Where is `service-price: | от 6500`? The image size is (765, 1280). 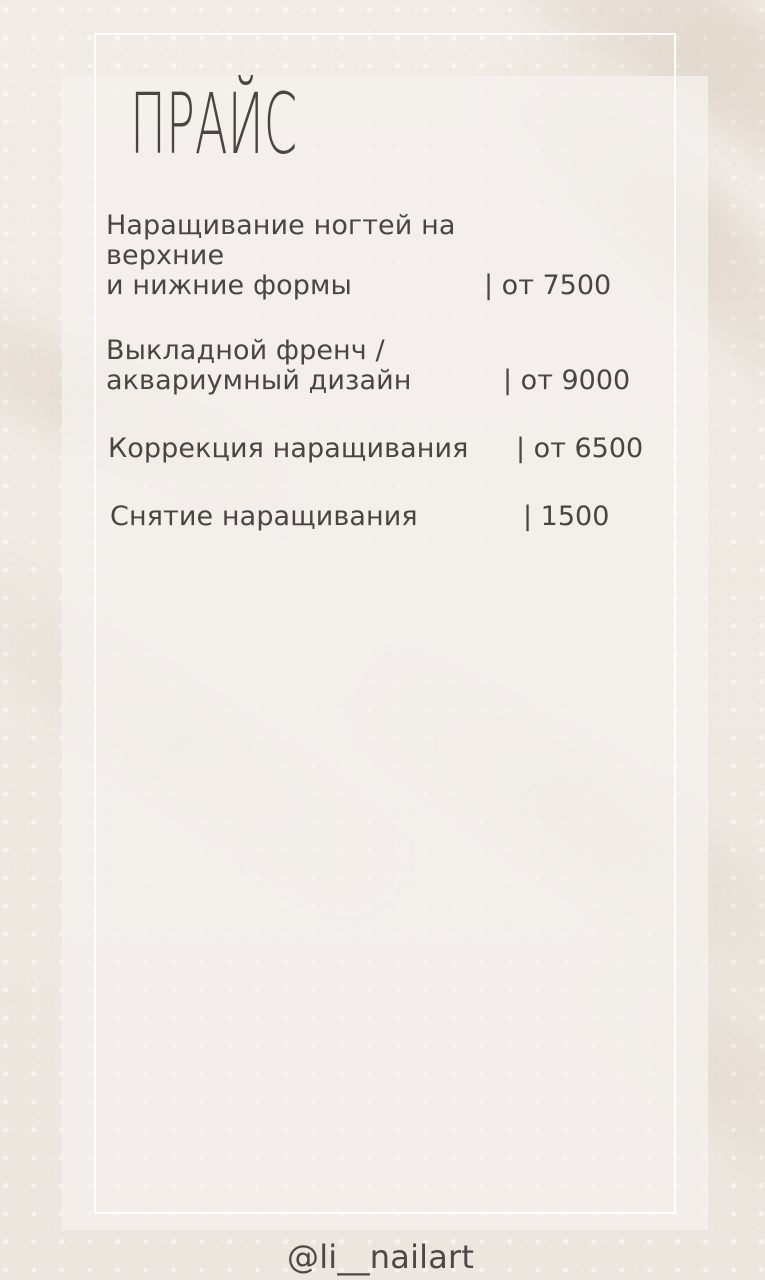
service-price: | от 6500 is located at coordinates (580, 448).